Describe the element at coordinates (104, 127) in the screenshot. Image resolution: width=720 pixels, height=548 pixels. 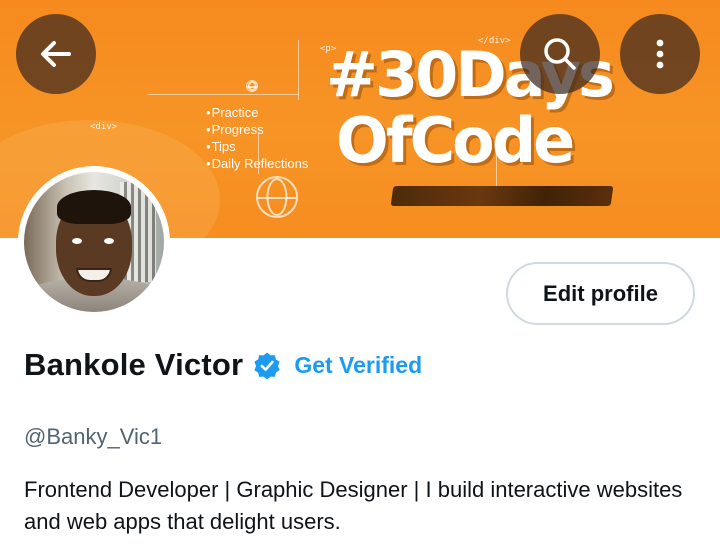
I see `banner-code-tag: <div>` at that location.